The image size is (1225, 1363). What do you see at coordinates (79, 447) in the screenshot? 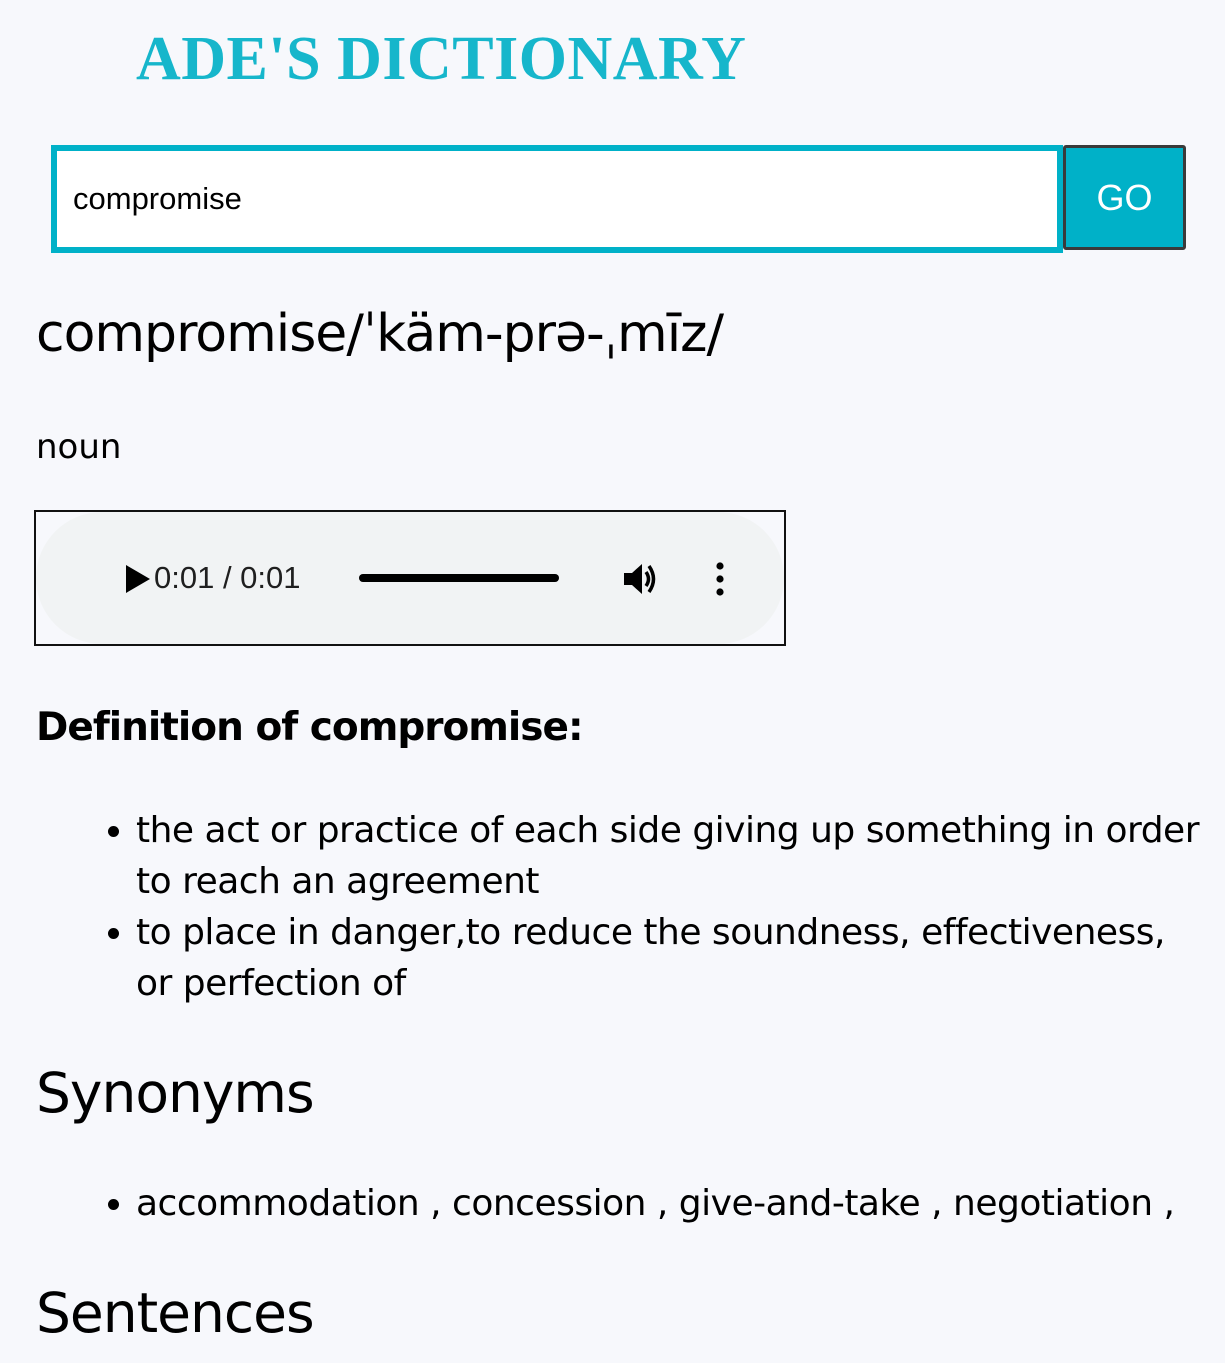
I see `part-of-speech: noun` at bounding box center [79, 447].